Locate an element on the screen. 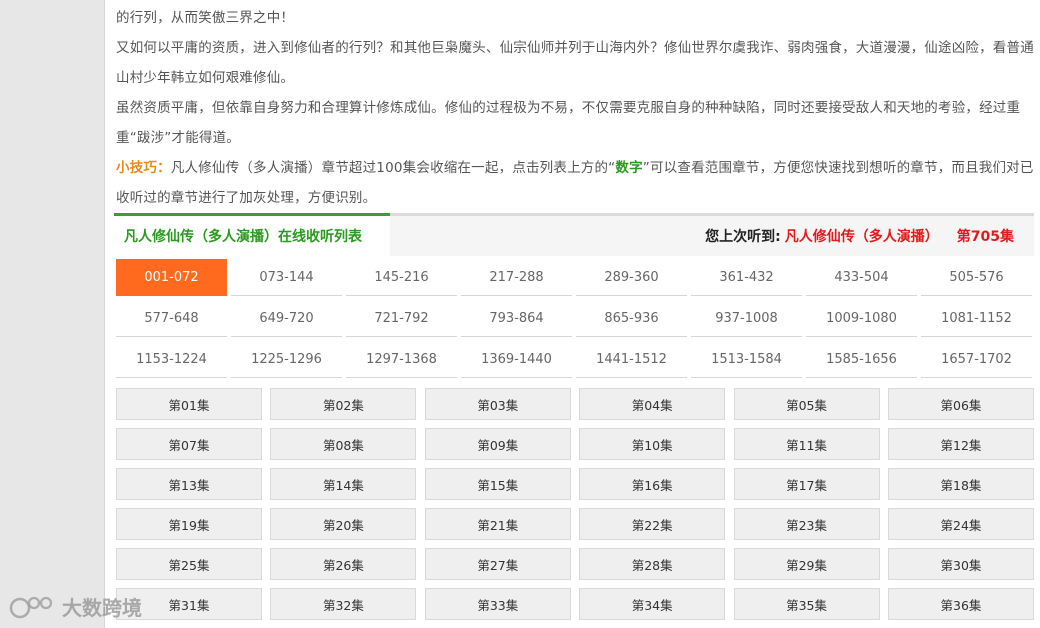 The height and width of the screenshot is (628, 1040). episode-button: 第16集 is located at coordinates (652, 484).